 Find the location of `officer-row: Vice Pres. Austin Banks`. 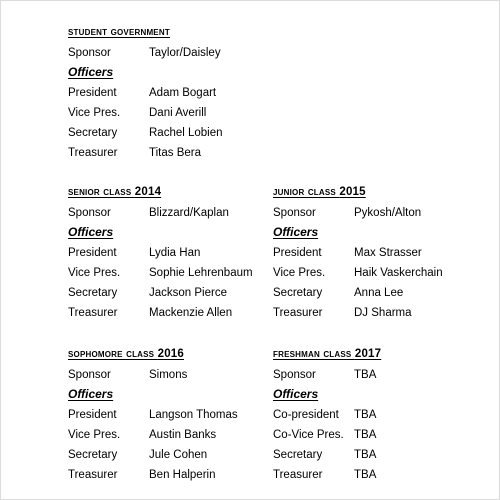

officer-row: Vice Pres. Austin Banks is located at coordinates (168, 435).